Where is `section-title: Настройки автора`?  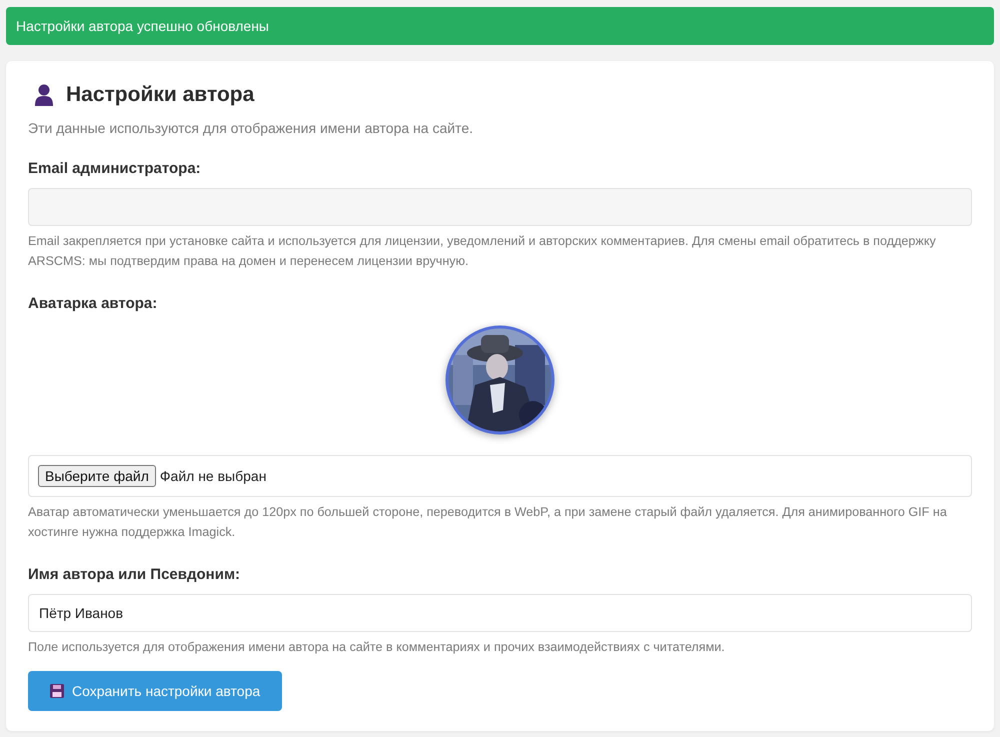
section-title: Настройки автора is located at coordinates (160, 95).